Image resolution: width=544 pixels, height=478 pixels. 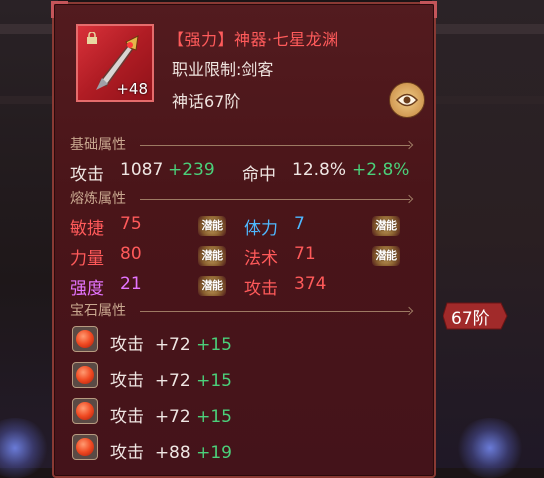 What do you see at coordinates (98, 311) in the screenshot?
I see `section-gem-title: 宝石属性` at bounding box center [98, 311].